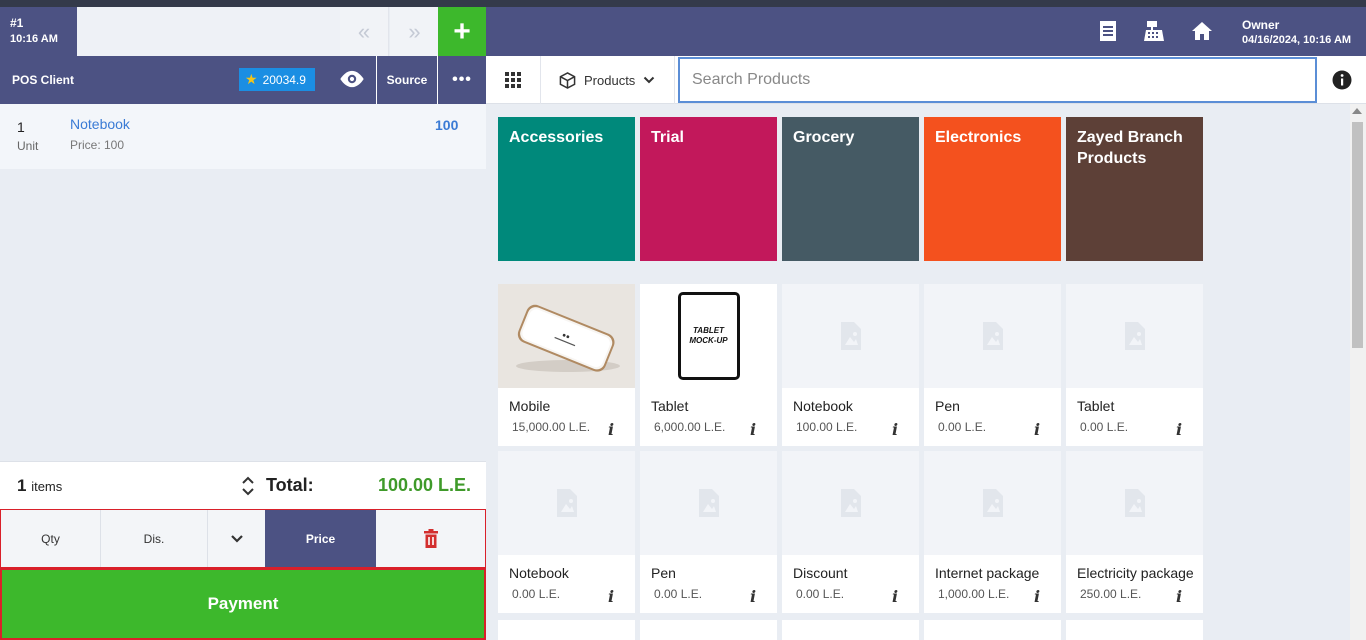 The height and width of the screenshot is (640, 1366). Describe the element at coordinates (1108, 31) in the screenshot. I see `receipt-icon` at that location.